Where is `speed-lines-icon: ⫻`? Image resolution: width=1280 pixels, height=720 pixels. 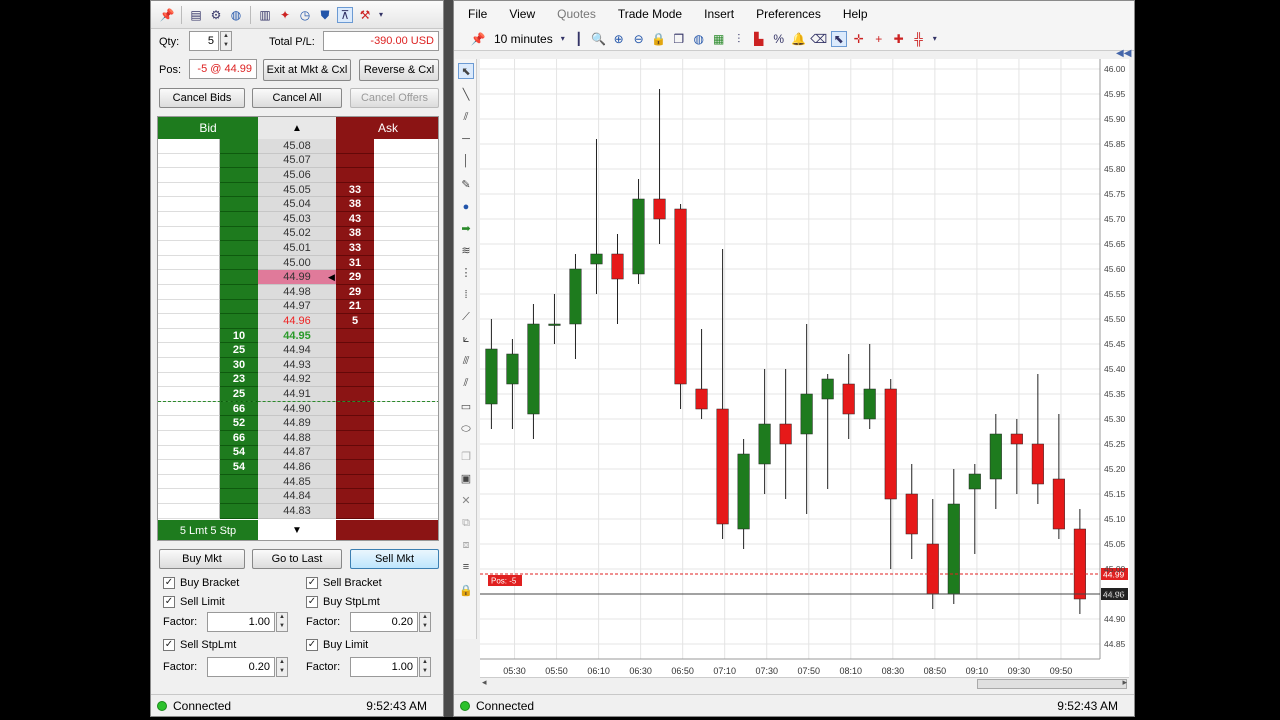
speed-lines-icon: ⫻ is located at coordinates (466, 361).